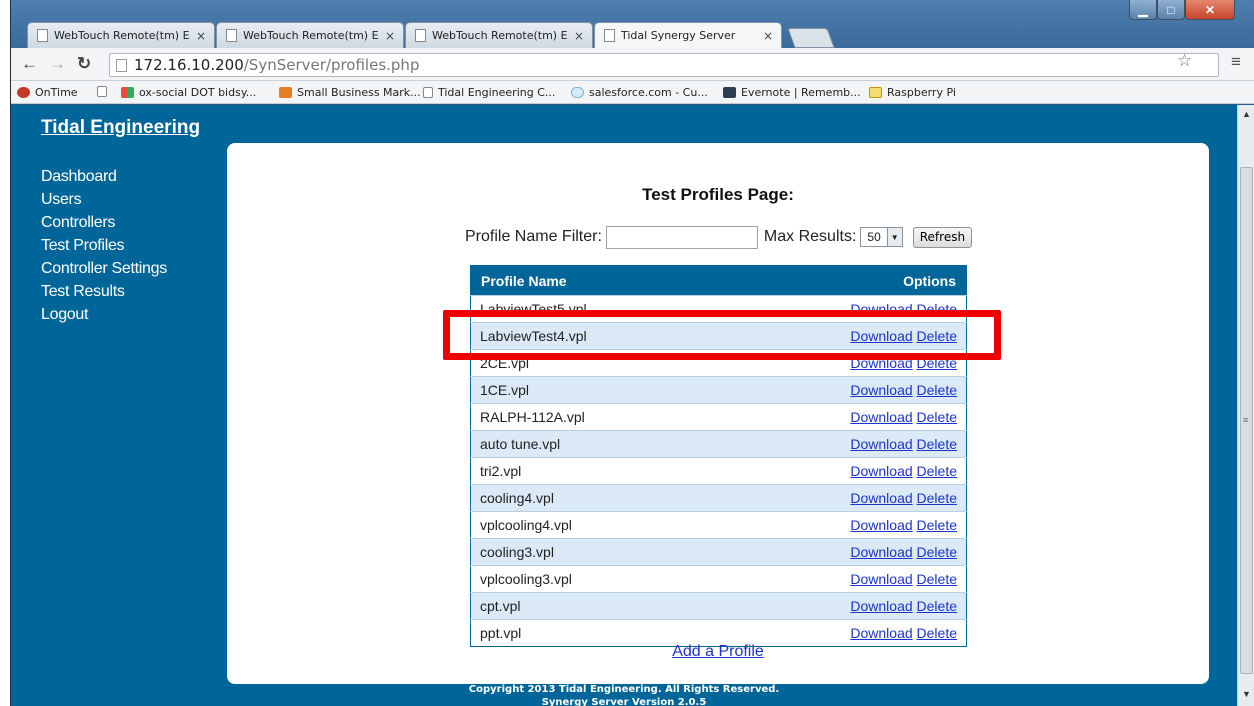  I want to click on max-results-select: 50 ▼, so click(881, 237).